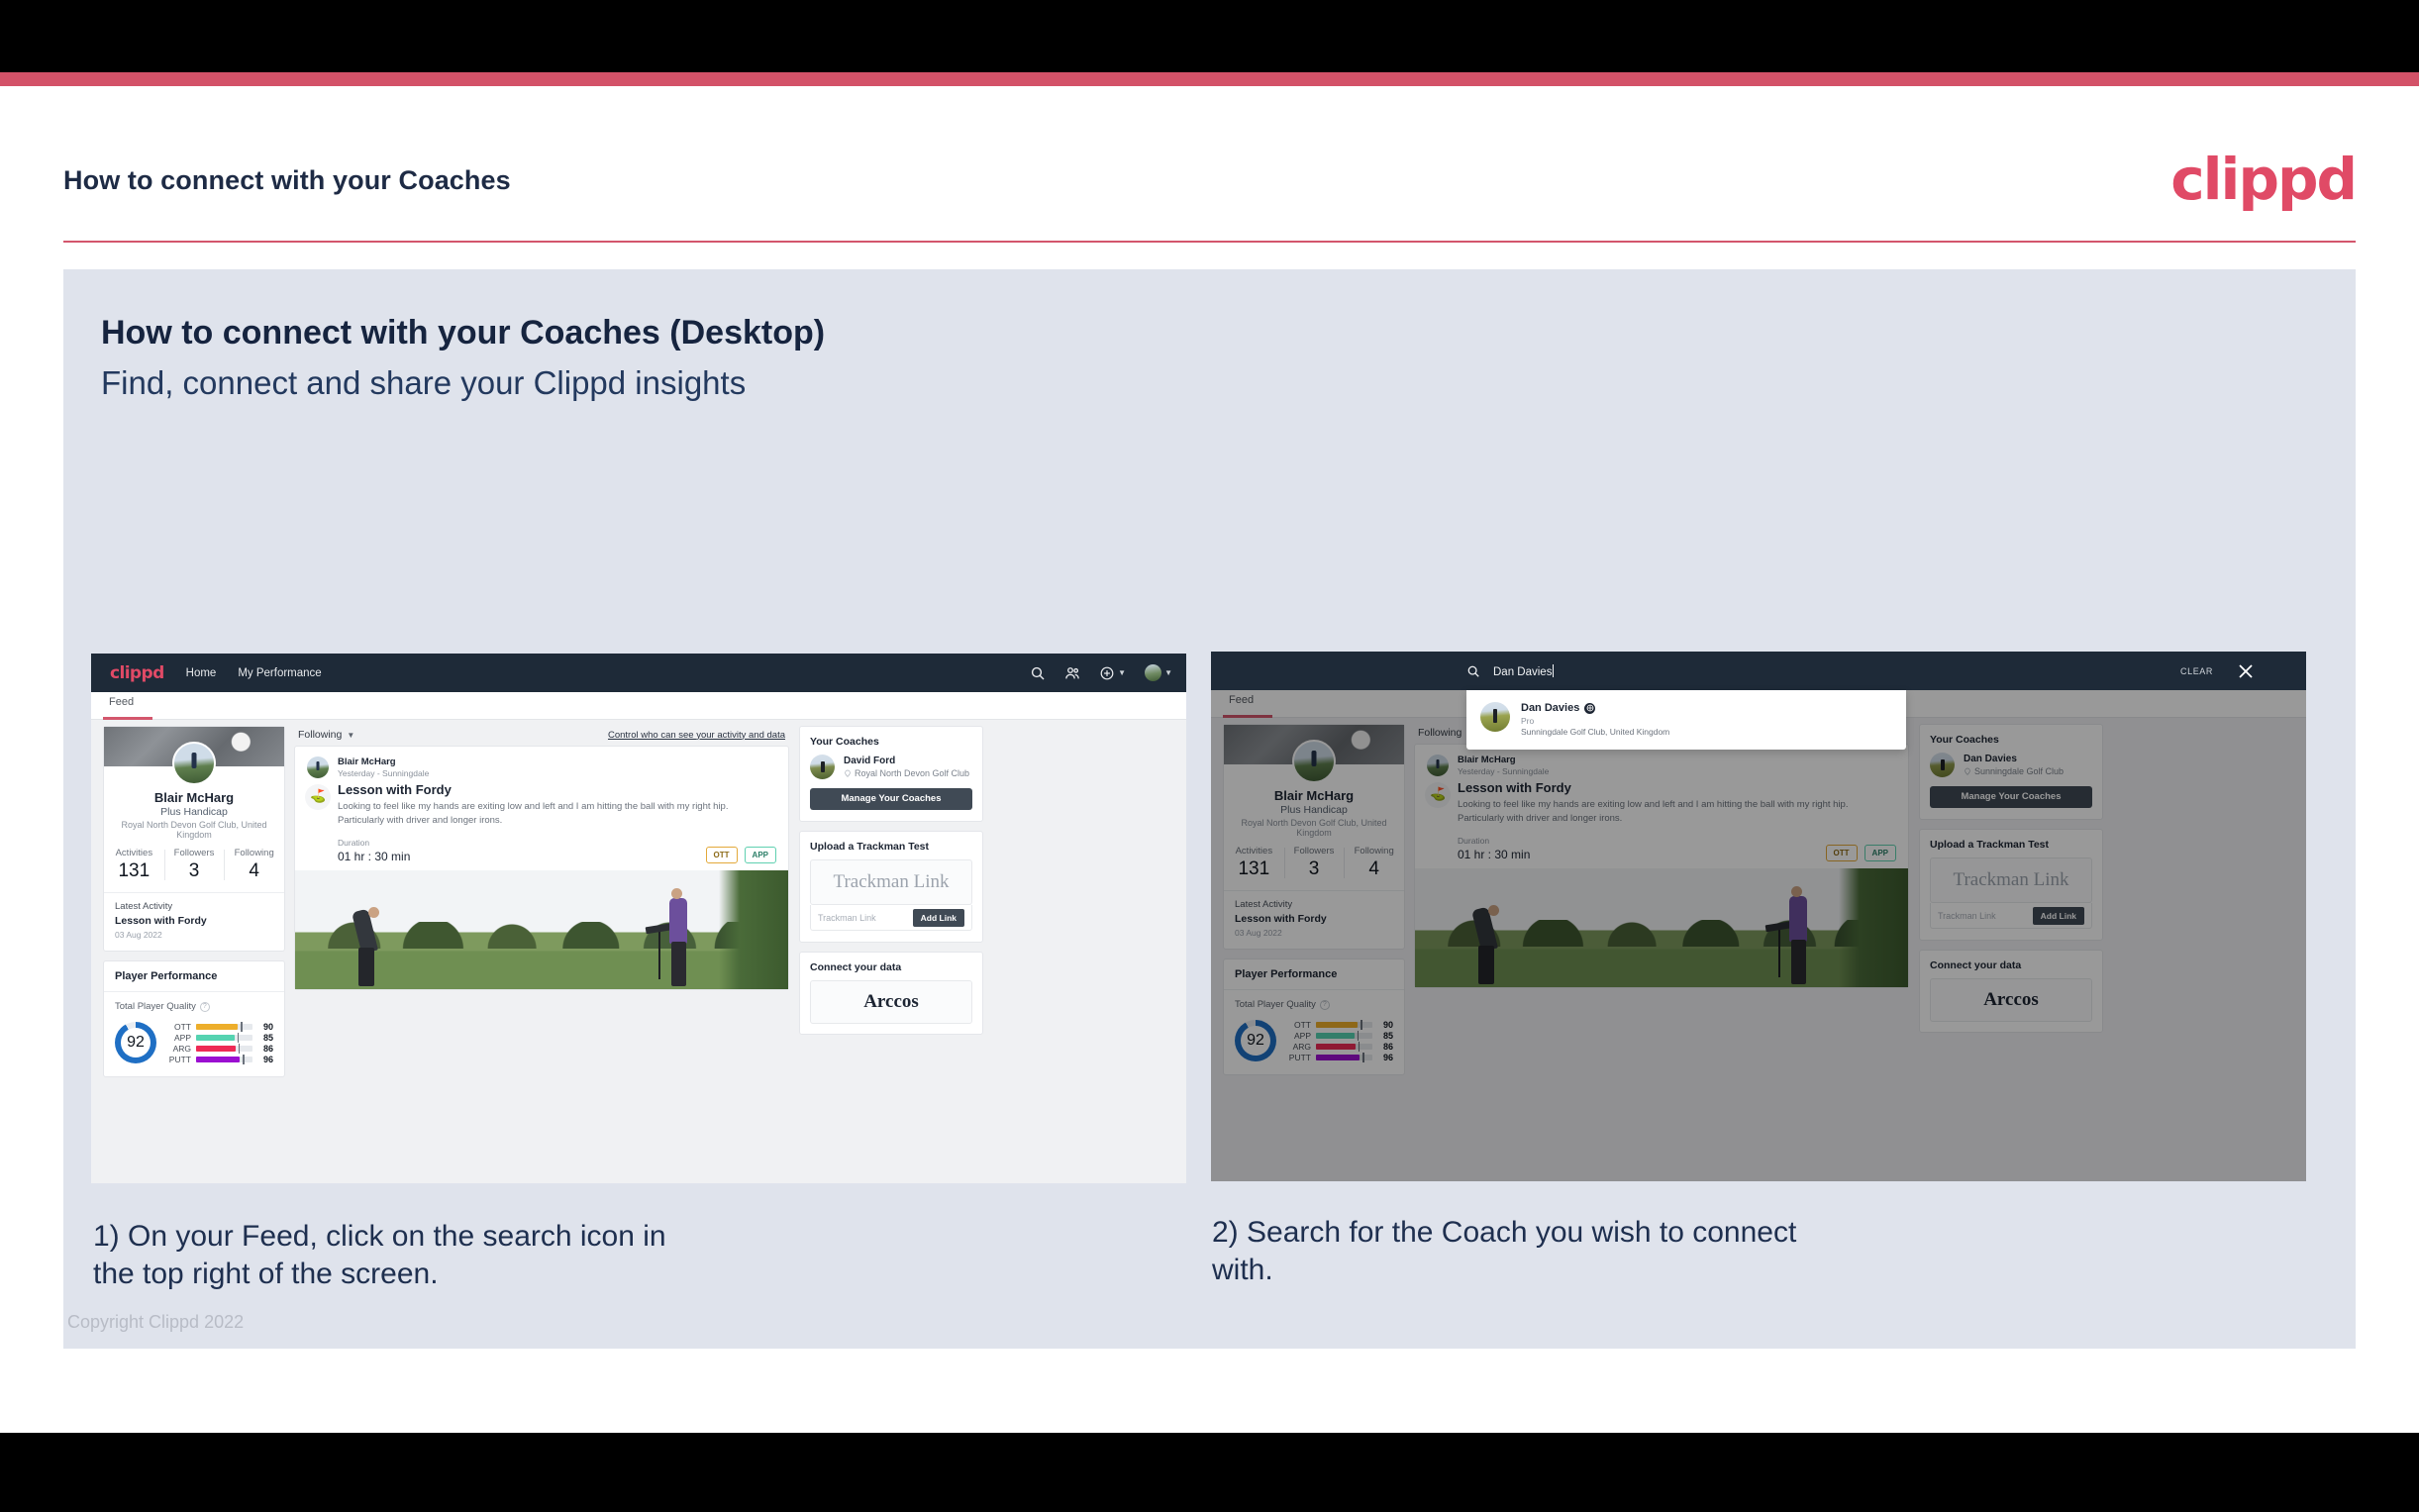 The height and width of the screenshot is (1512, 2419). I want to click on bar-label: ARG, so click(181, 1048).